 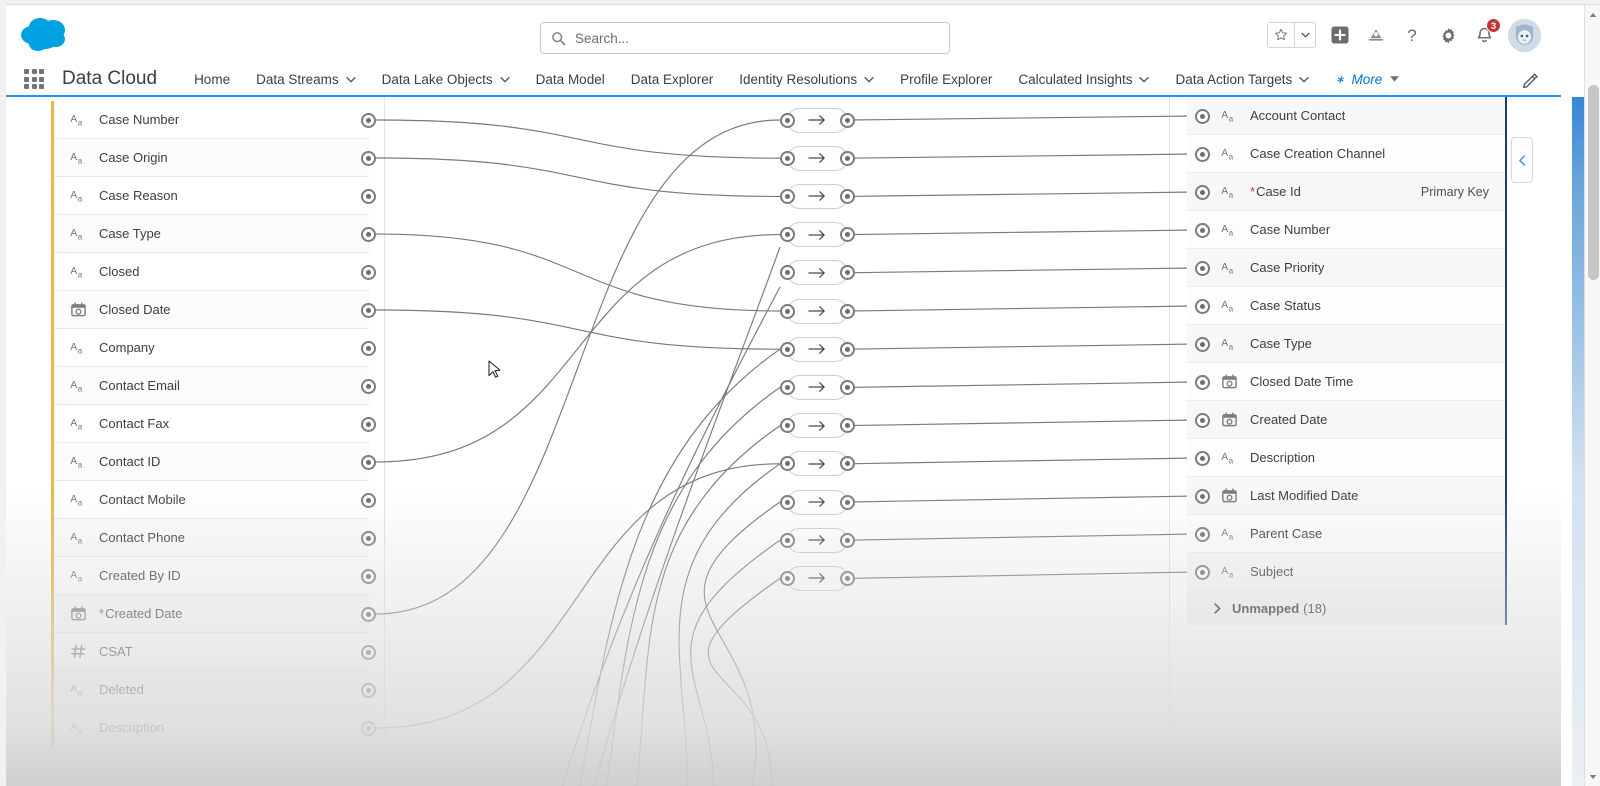 I want to click on nav-item-data-explorer: Data Explorer, so click(x=672, y=79).